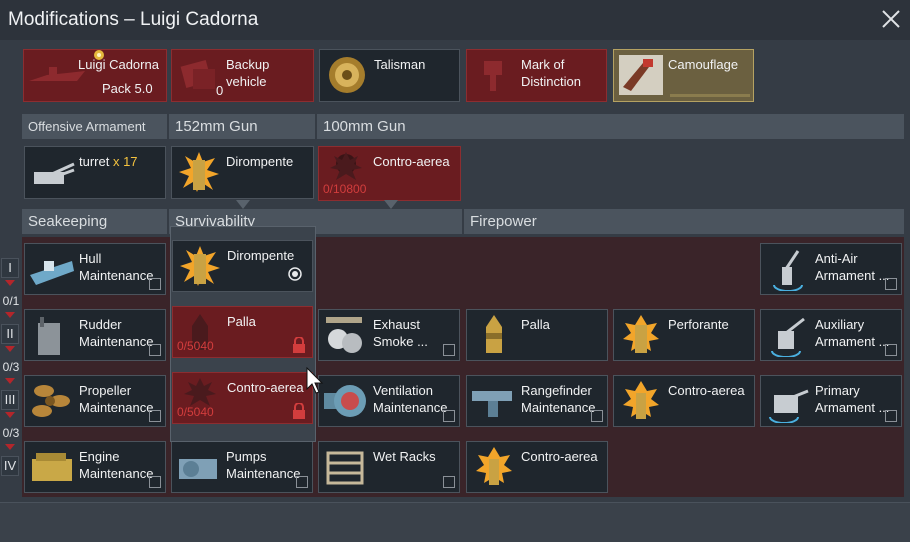 The height and width of the screenshot is (542, 910). Describe the element at coordinates (295, 274) in the screenshot. I see `selected-radio-icon` at that location.